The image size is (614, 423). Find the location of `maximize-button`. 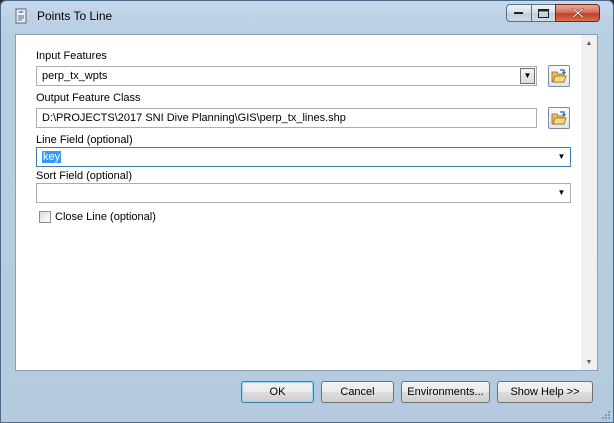

maximize-button is located at coordinates (543, 13).